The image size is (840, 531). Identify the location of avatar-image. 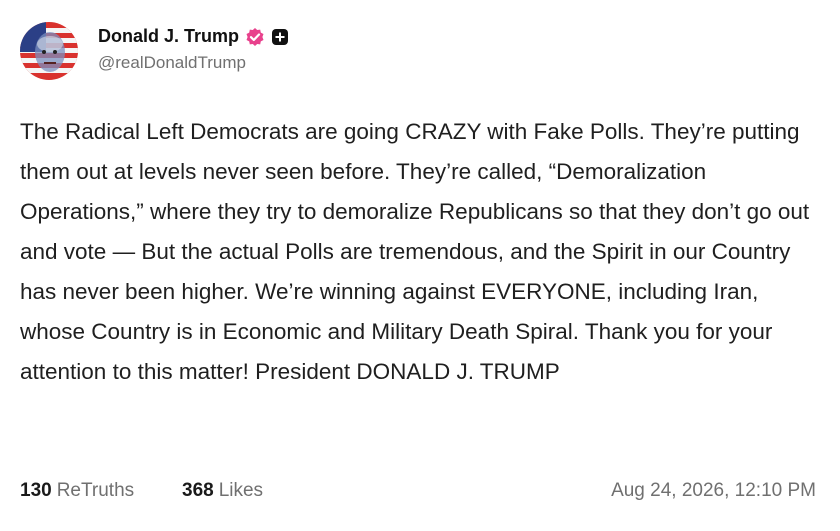
(49, 51).